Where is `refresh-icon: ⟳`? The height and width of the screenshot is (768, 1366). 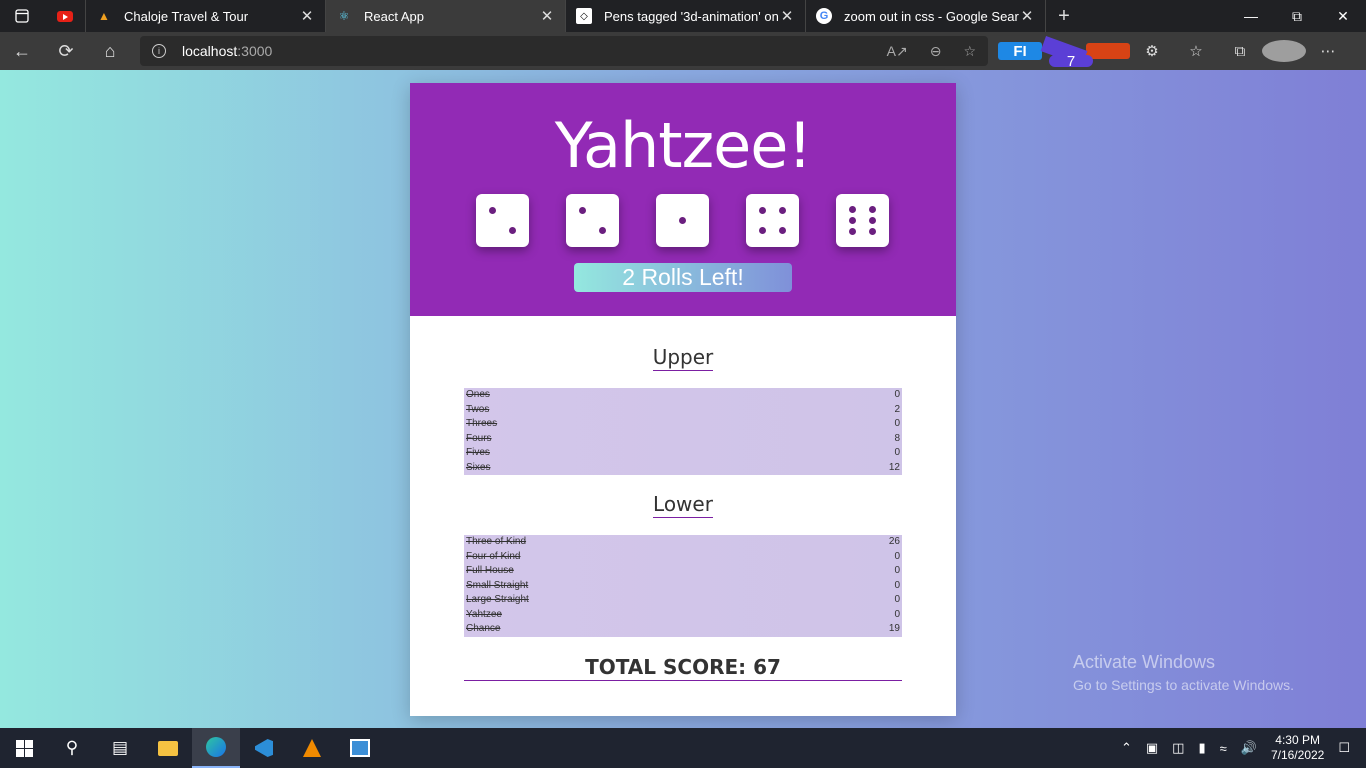
refresh-icon: ⟳ is located at coordinates (66, 51).